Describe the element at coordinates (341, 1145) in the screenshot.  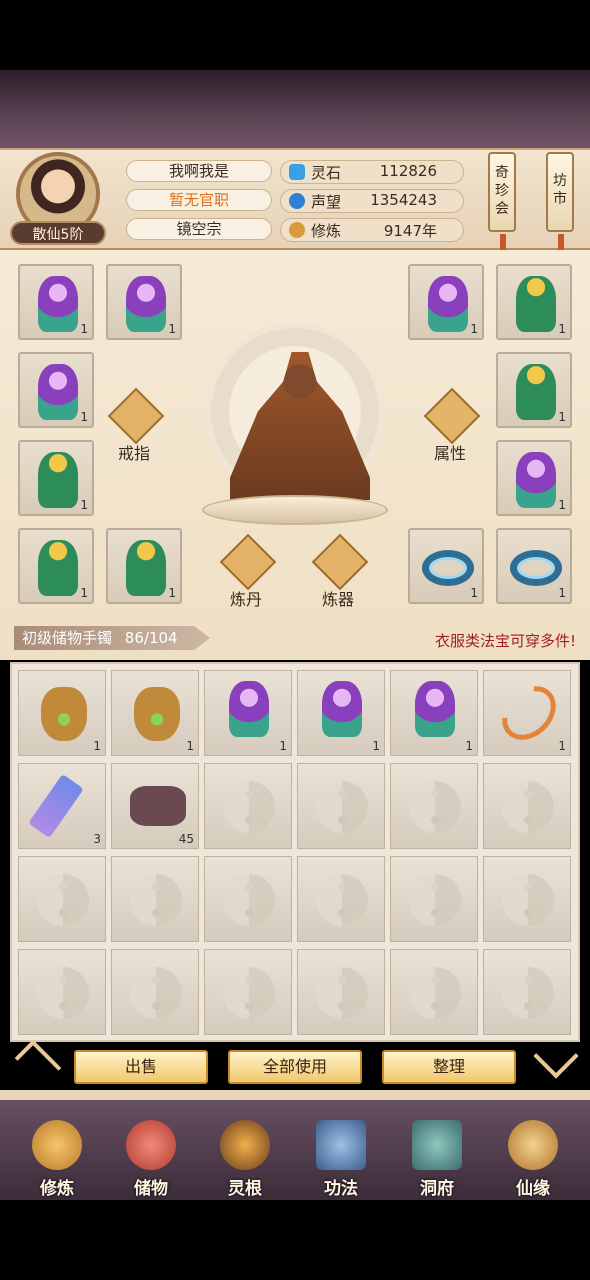
I see `technique-icon` at that location.